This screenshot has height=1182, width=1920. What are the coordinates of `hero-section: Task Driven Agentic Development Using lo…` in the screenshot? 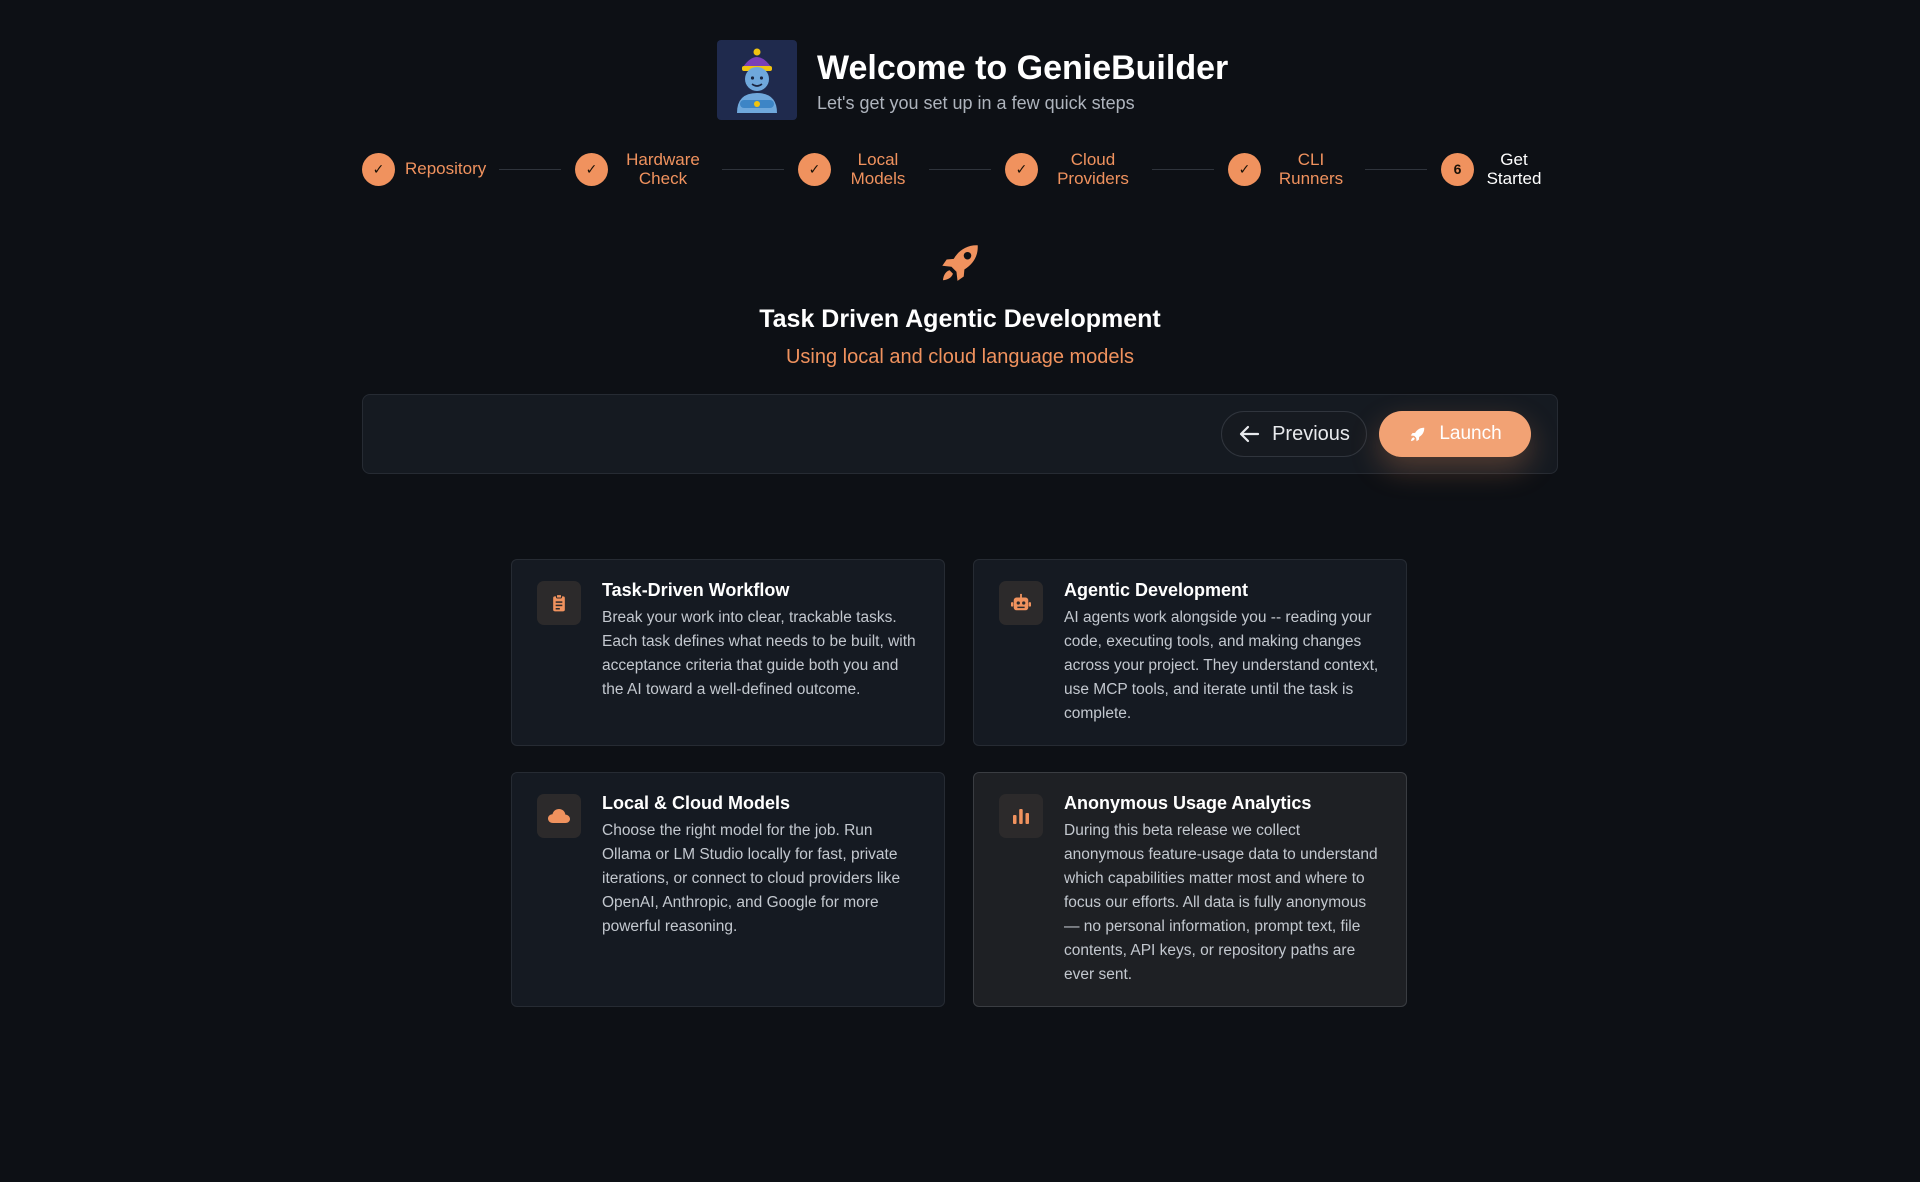 It's located at (960, 303).